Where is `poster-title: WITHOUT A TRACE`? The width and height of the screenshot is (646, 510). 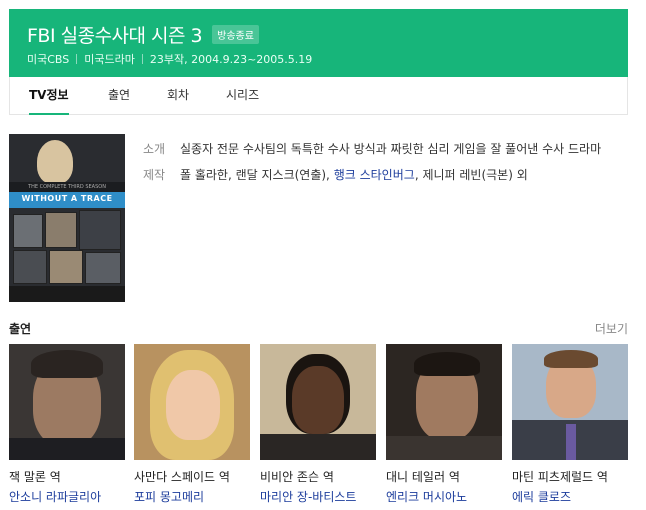
poster-title: WITHOUT A TRACE is located at coordinates (67, 198).